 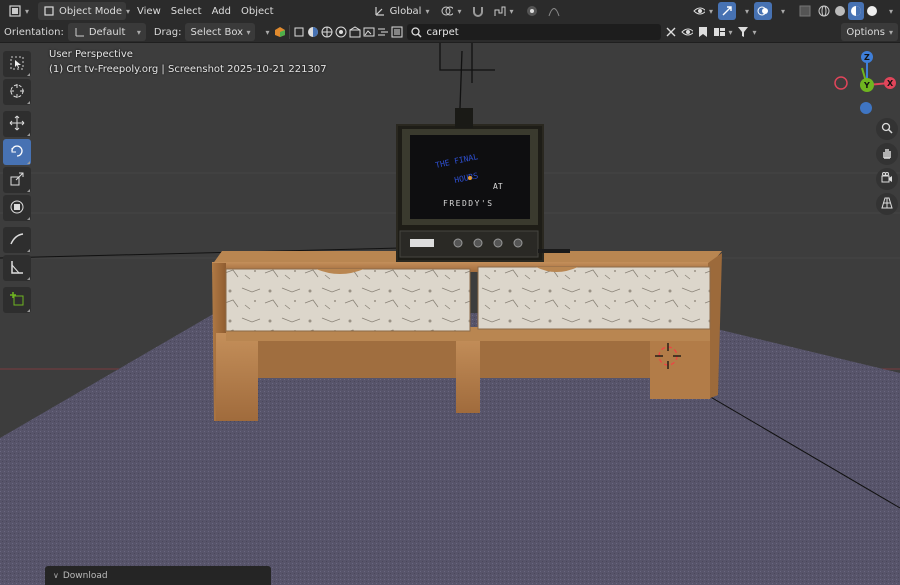 I want to click on proportional-edit-toggle, so click(x=532, y=11).